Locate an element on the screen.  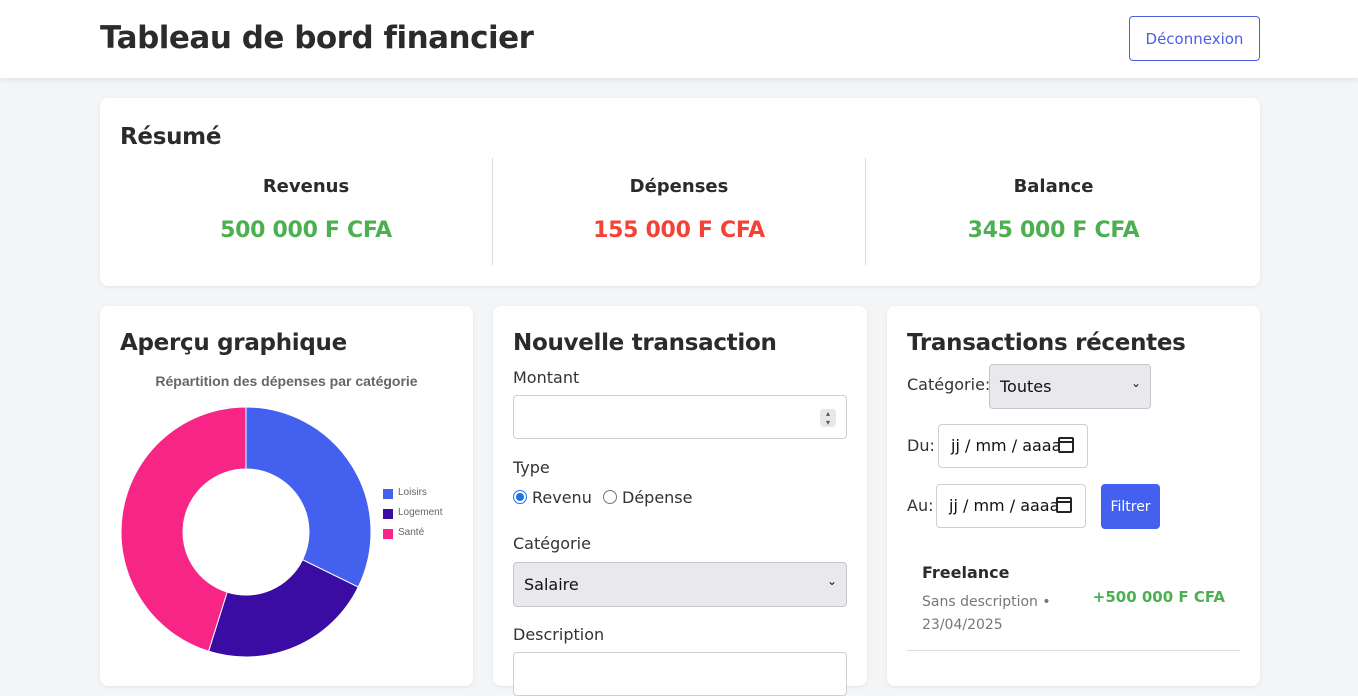
filter-category-label: Catégorie: is located at coordinates (949, 384).